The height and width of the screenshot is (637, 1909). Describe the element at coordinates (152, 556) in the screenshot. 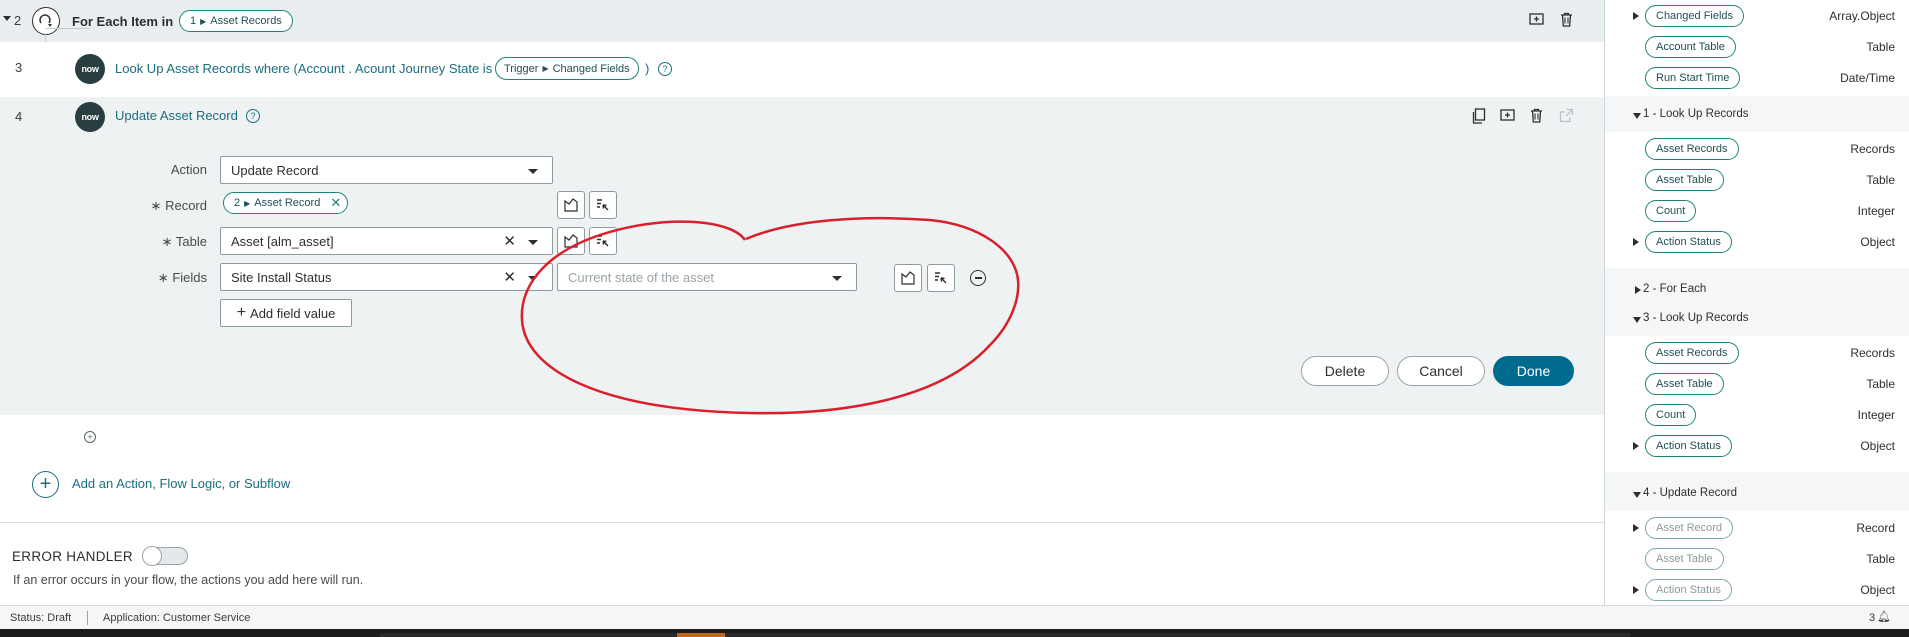

I see `toggle-knob` at that location.